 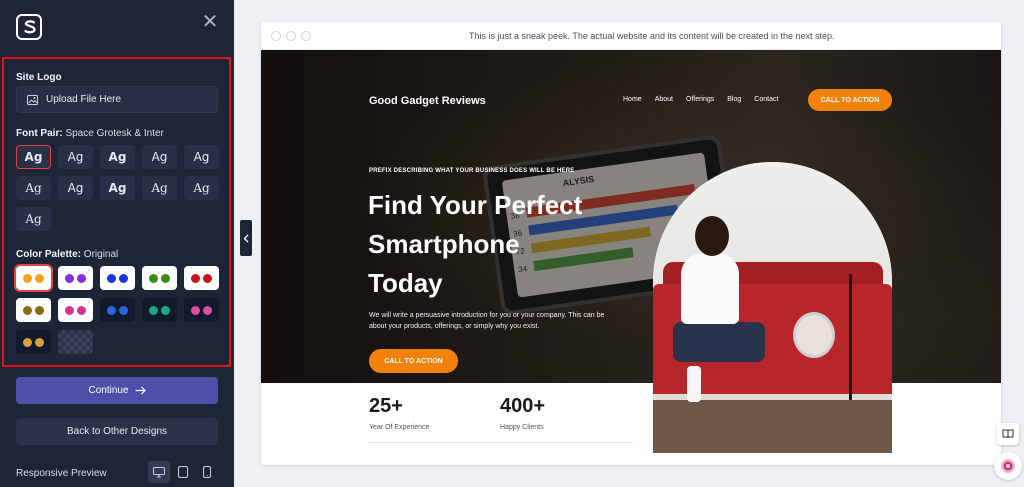 What do you see at coordinates (159, 472) in the screenshot?
I see `desktop-icon` at bounding box center [159, 472].